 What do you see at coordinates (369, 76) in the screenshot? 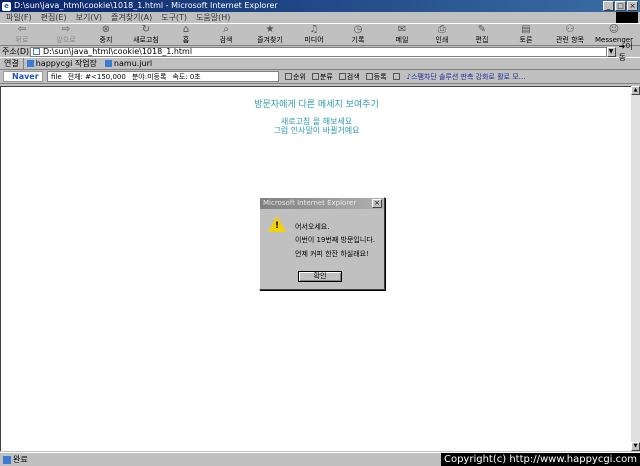
I see `register-icon` at bounding box center [369, 76].